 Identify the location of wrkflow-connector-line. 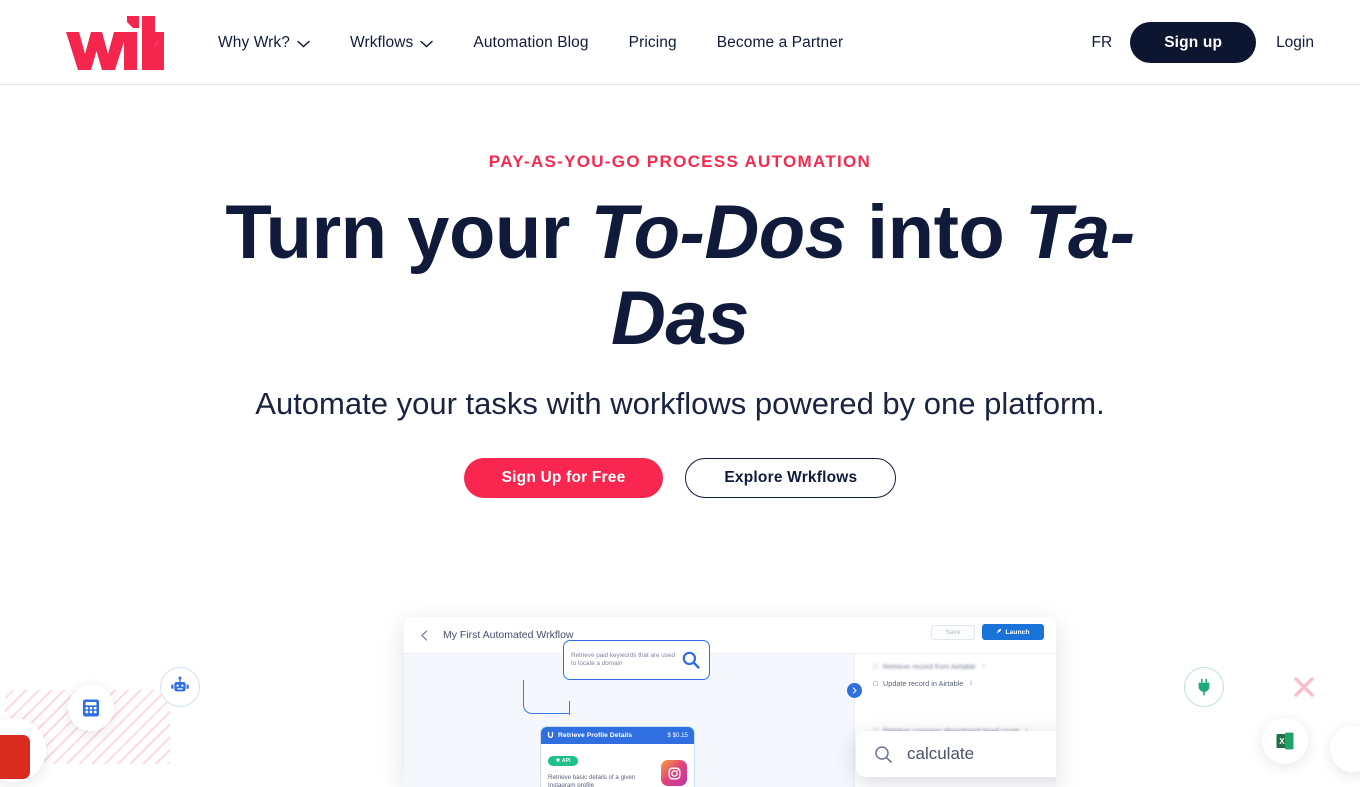
(546, 697).